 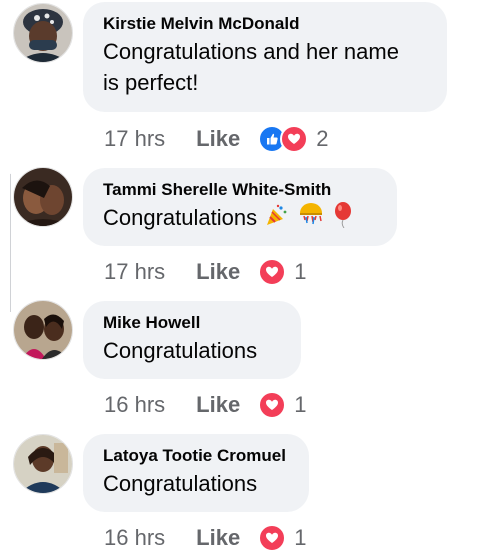 What do you see at coordinates (251, 51) in the screenshot?
I see `comment-text: Congratulations and her name` at bounding box center [251, 51].